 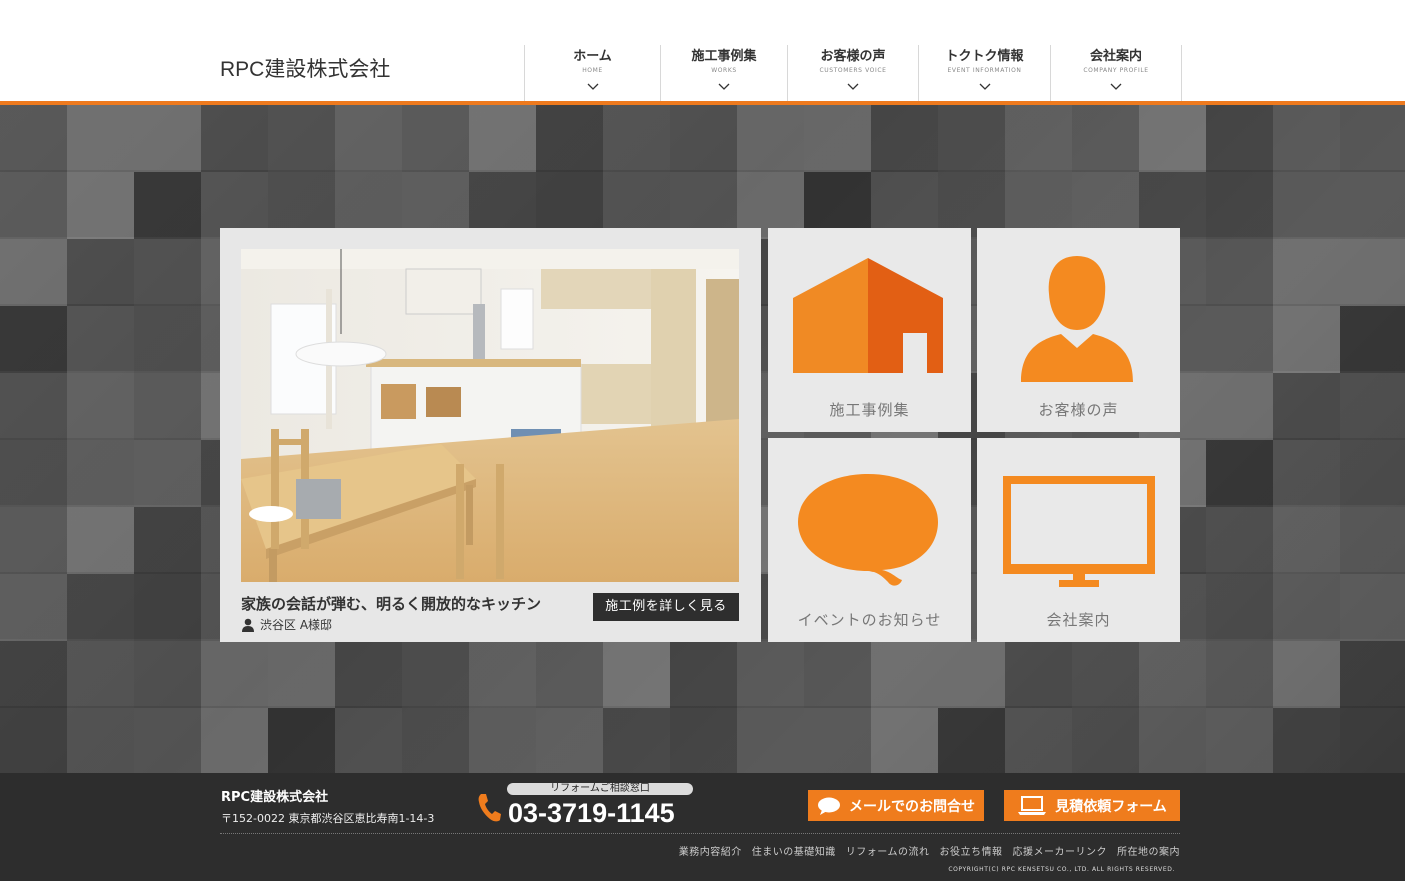 I want to click on card-works: 施工事例集, so click(x=869, y=330).